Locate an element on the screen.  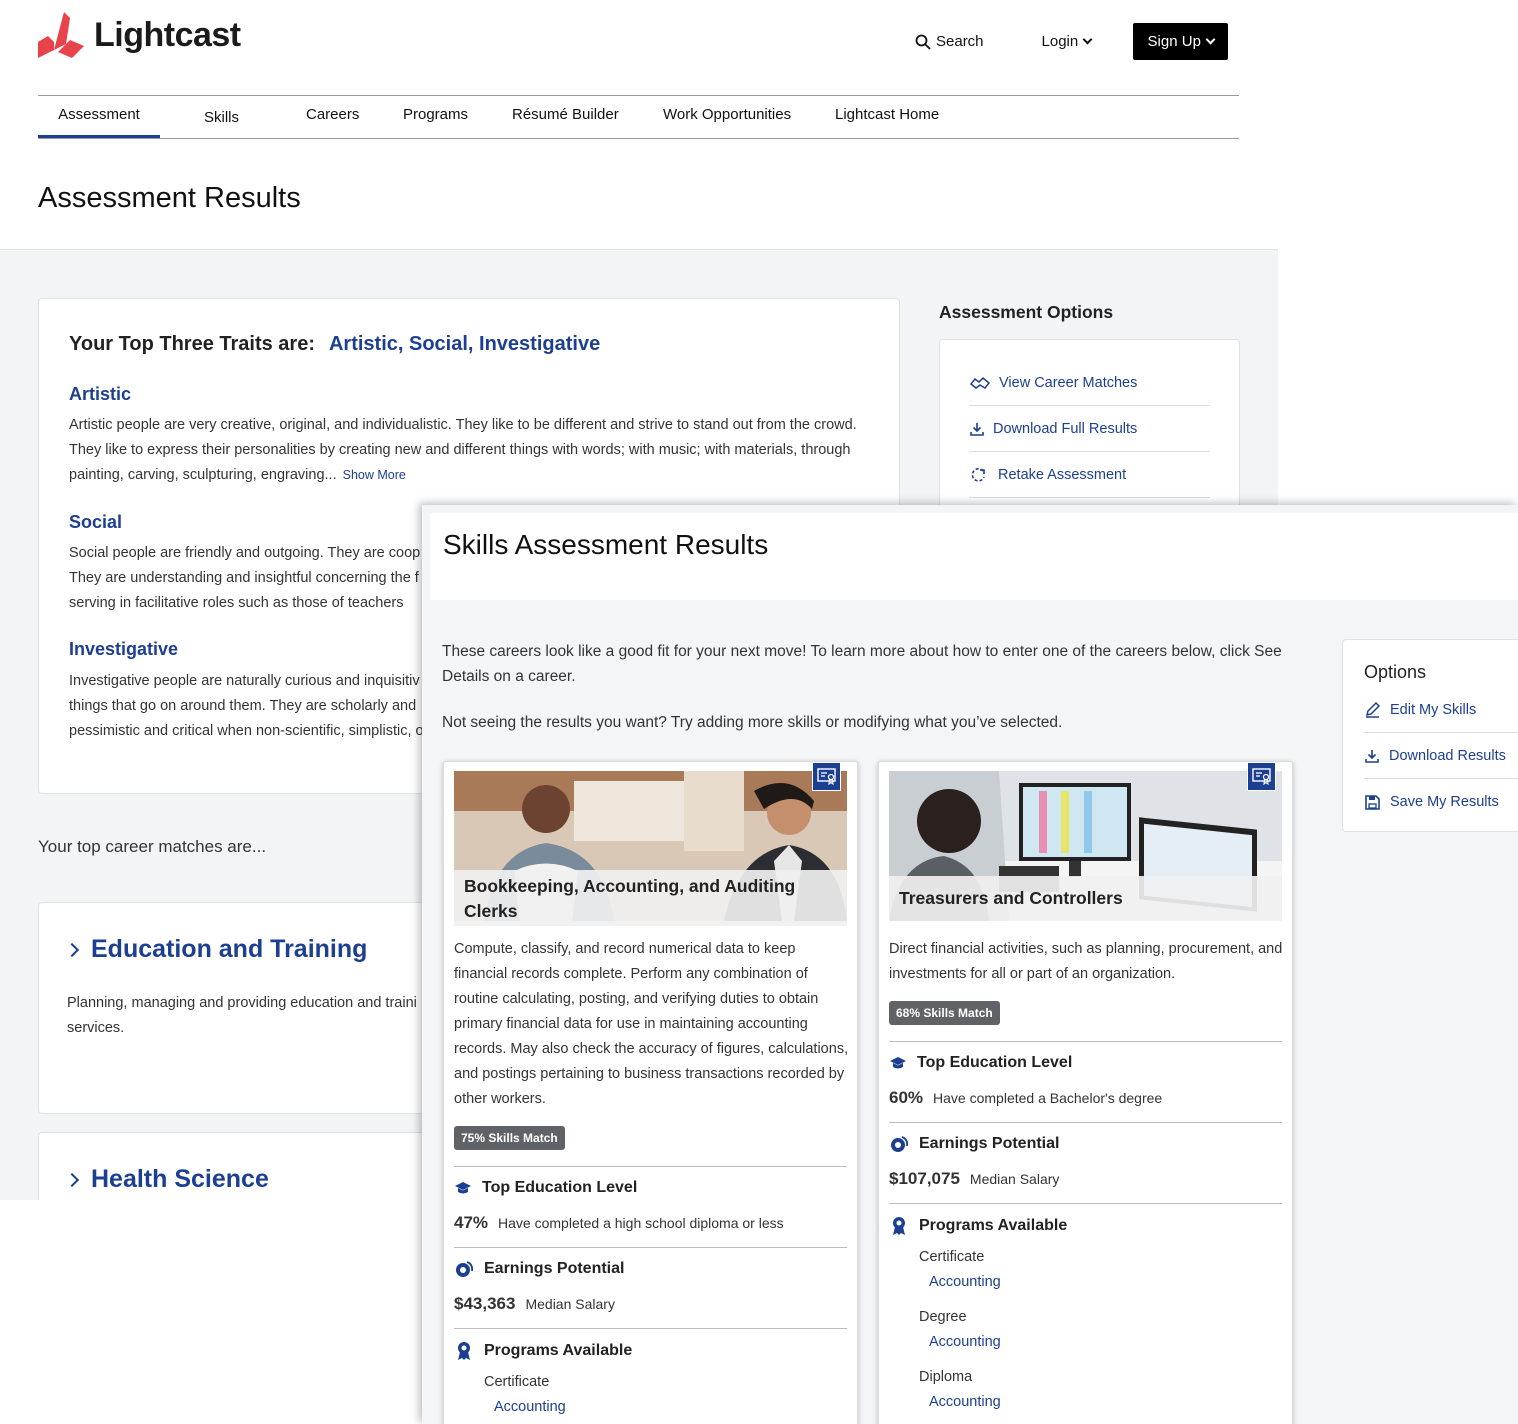
page-title: Assessment Results is located at coordinates (169, 198).